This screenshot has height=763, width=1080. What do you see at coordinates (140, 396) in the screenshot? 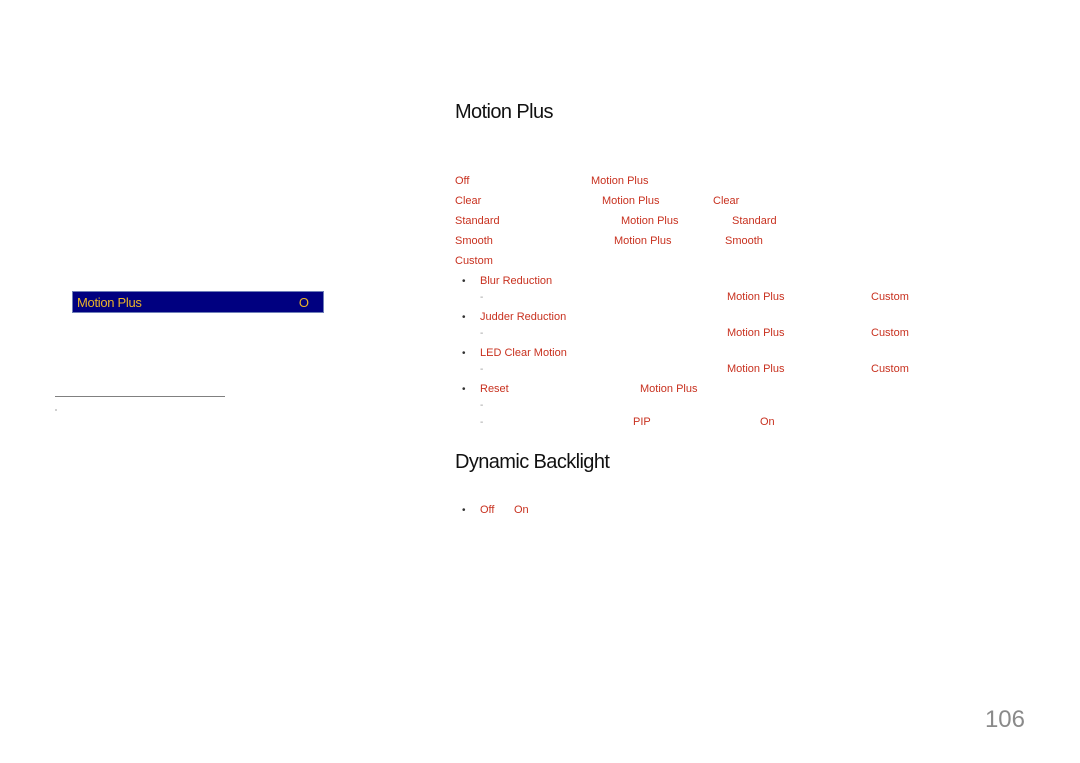
I see `footnote-divider` at bounding box center [140, 396].